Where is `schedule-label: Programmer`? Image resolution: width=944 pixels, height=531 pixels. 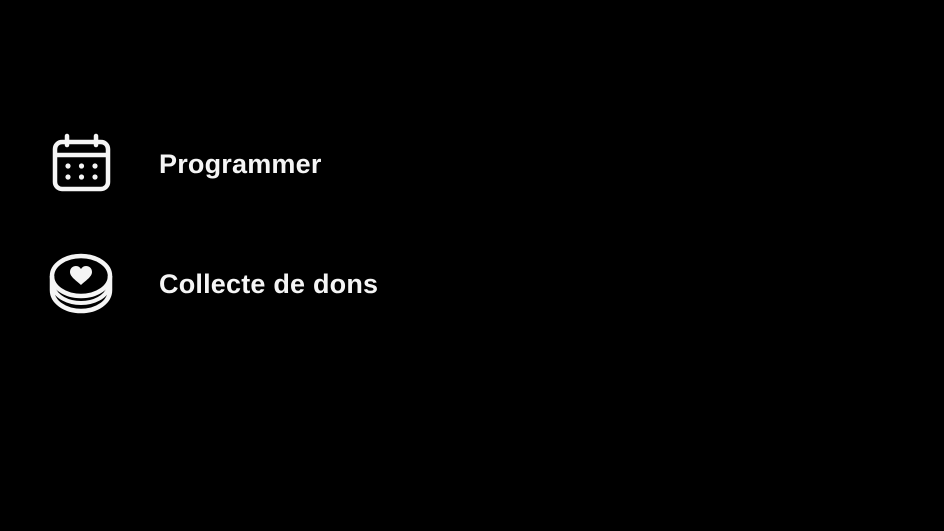
schedule-label: Programmer is located at coordinates (240, 163).